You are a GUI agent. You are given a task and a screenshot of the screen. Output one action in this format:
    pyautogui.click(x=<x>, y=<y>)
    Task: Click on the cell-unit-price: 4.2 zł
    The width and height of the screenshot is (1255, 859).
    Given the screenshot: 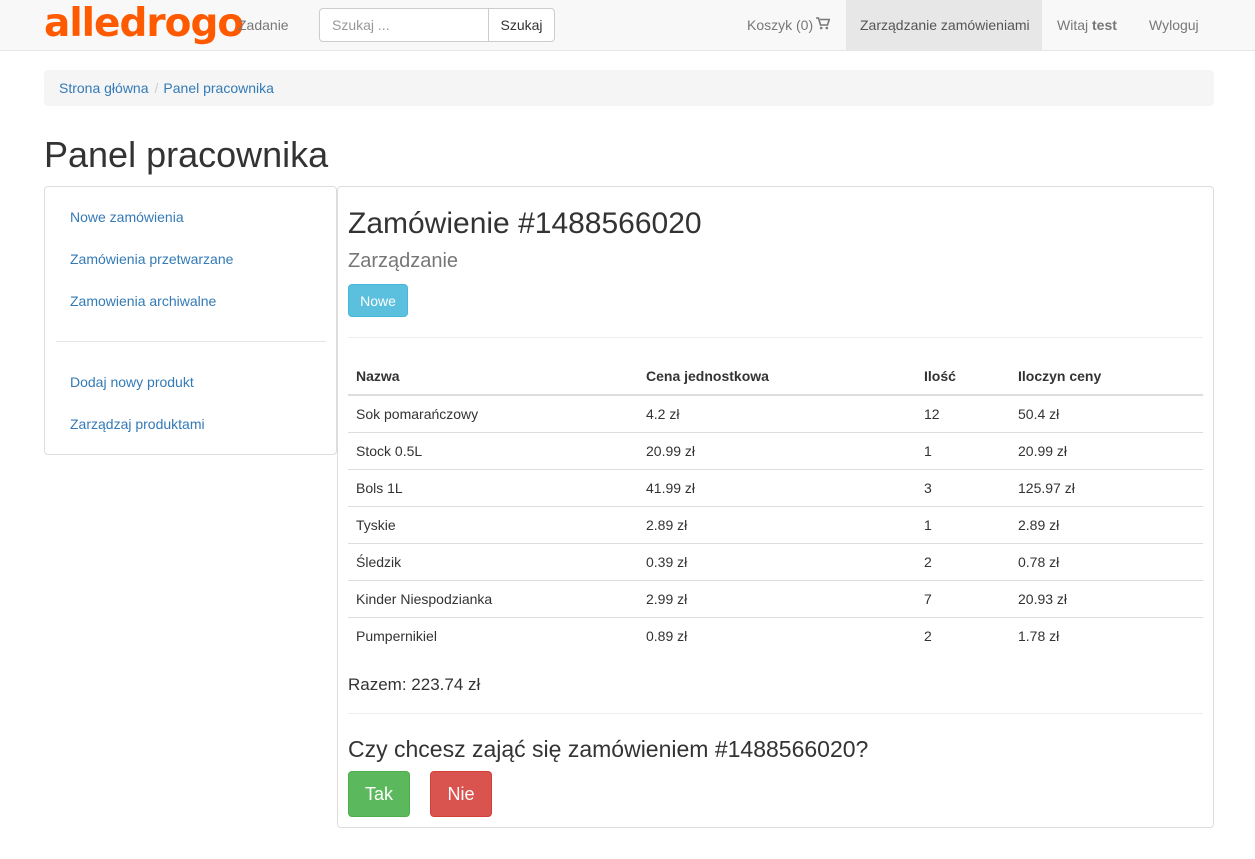 What is the action you would take?
    pyautogui.click(x=663, y=413)
    